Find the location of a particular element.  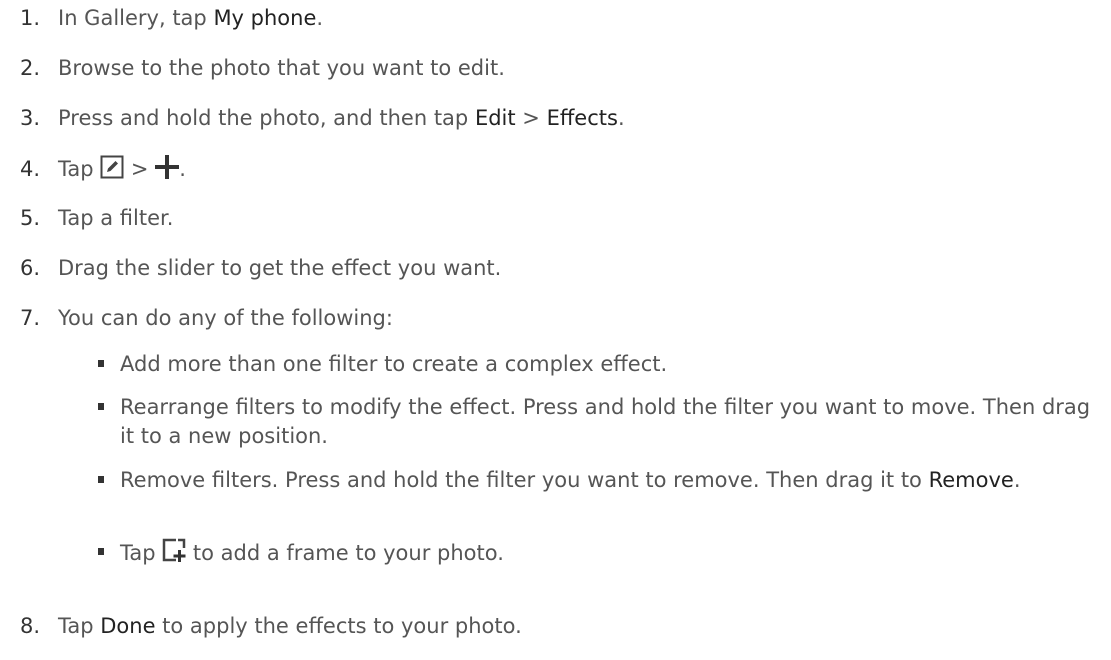

step-number: 3. is located at coordinates (30, 118).